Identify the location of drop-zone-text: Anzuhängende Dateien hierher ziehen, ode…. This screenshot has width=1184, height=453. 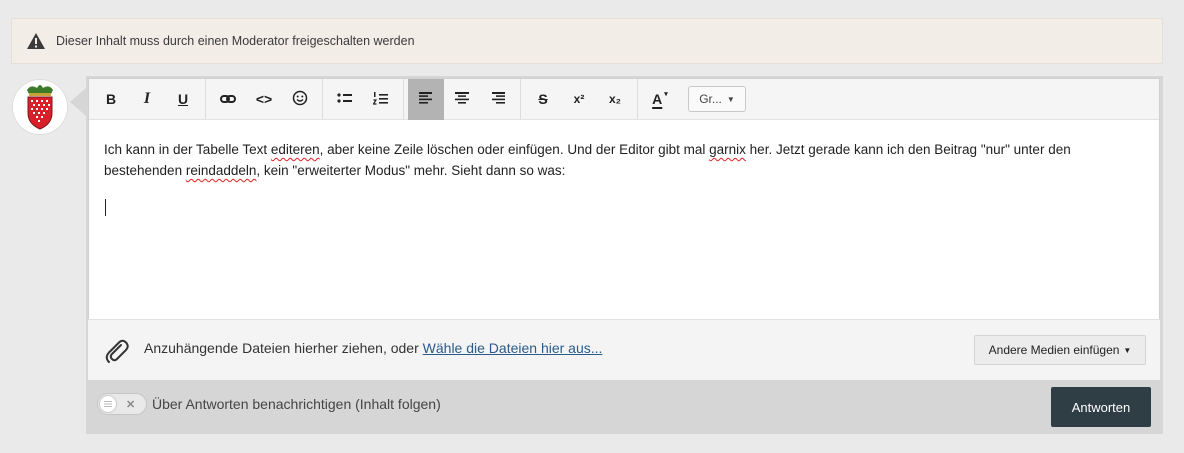
(373, 348).